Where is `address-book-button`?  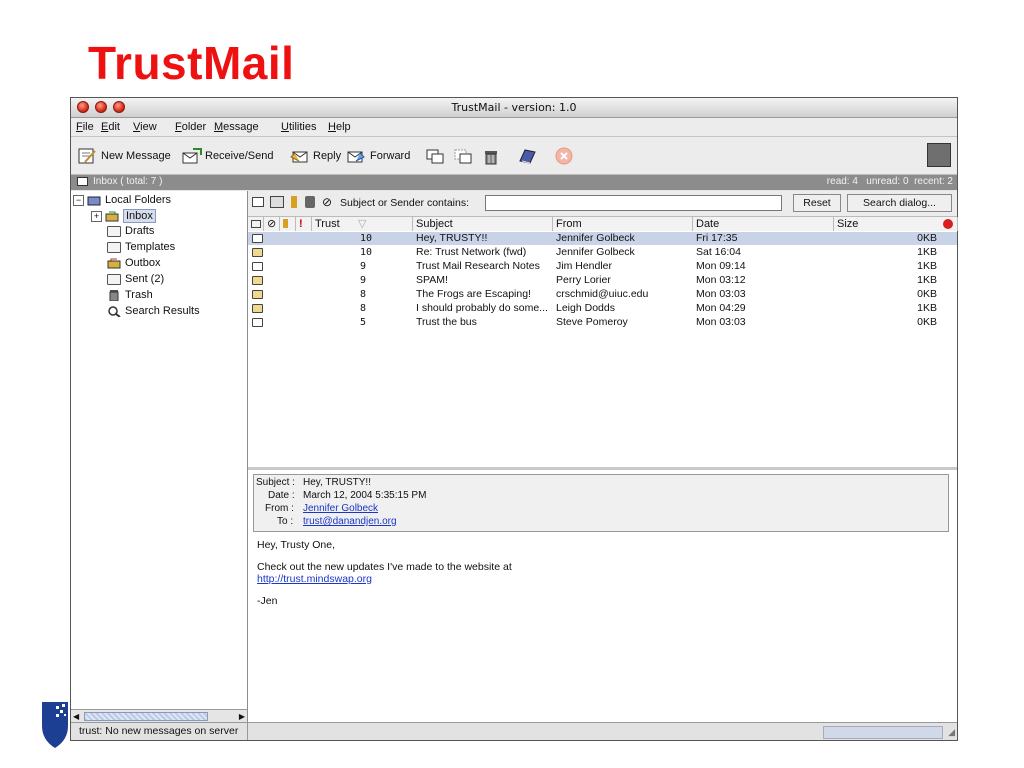 address-book-button is located at coordinates (529, 156).